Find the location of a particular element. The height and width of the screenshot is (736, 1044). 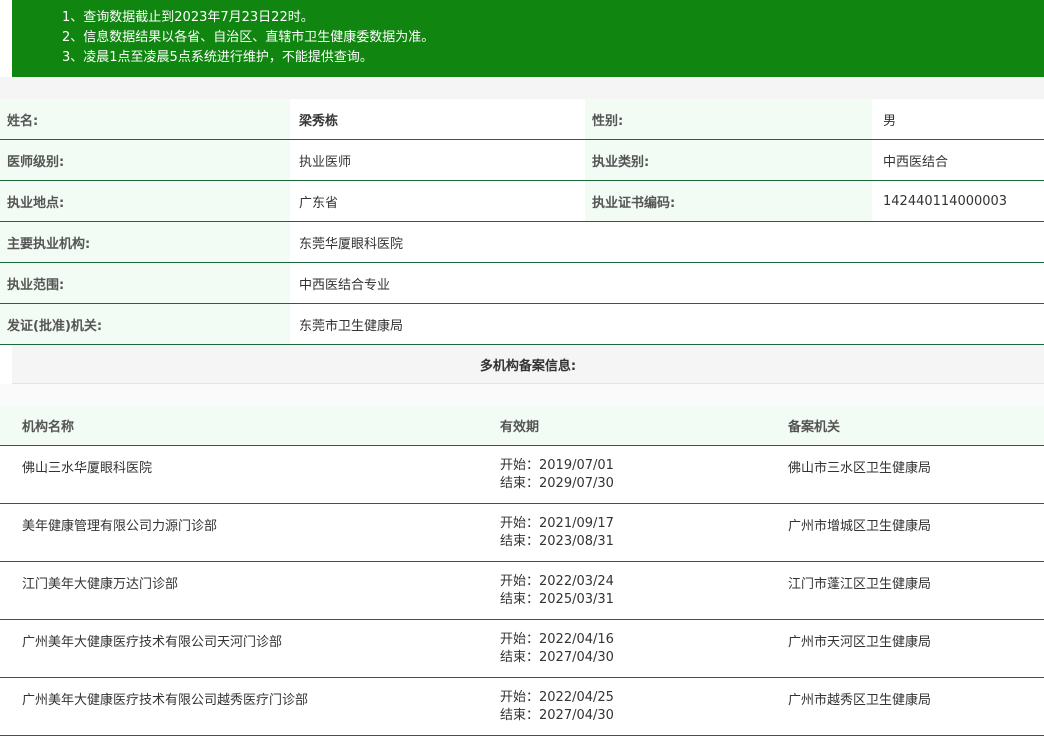

cert-label: 执业证书编码: is located at coordinates (728, 201).